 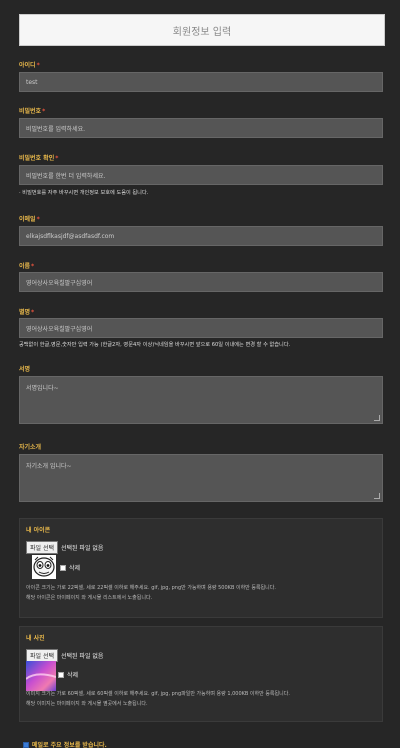 I want to click on mailing-opt-in: 메일로 주요 정보를 받습니다., so click(x=65, y=744).